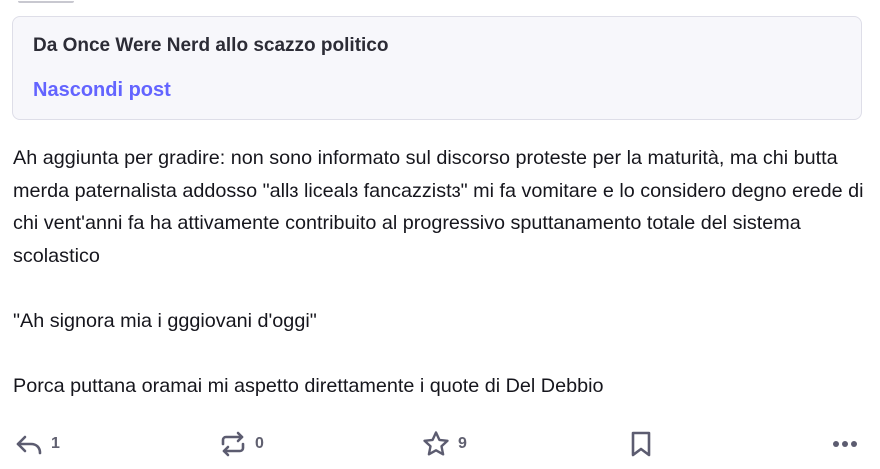 The height and width of the screenshot is (469, 880). Describe the element at coordinates (165, 320) in the screenshot. I see `post-paragraph: "Ah signora mia i gggiovani d'oggi"` at that location.